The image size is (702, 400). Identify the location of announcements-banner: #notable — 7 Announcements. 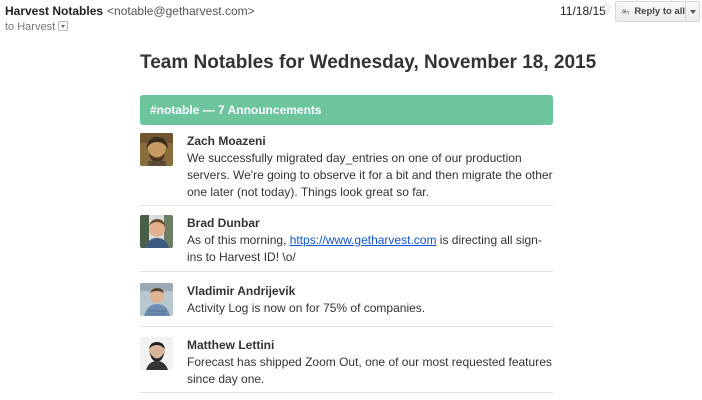
(346, 110).